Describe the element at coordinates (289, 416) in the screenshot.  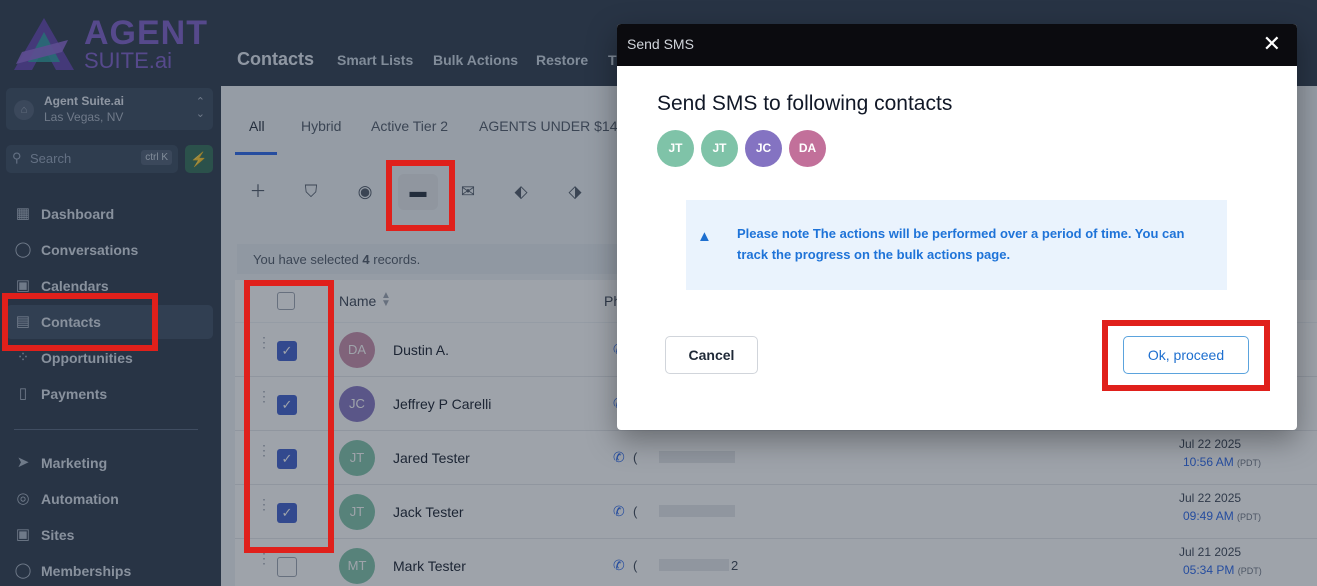
I see `highlight-checkboxes` at that location.